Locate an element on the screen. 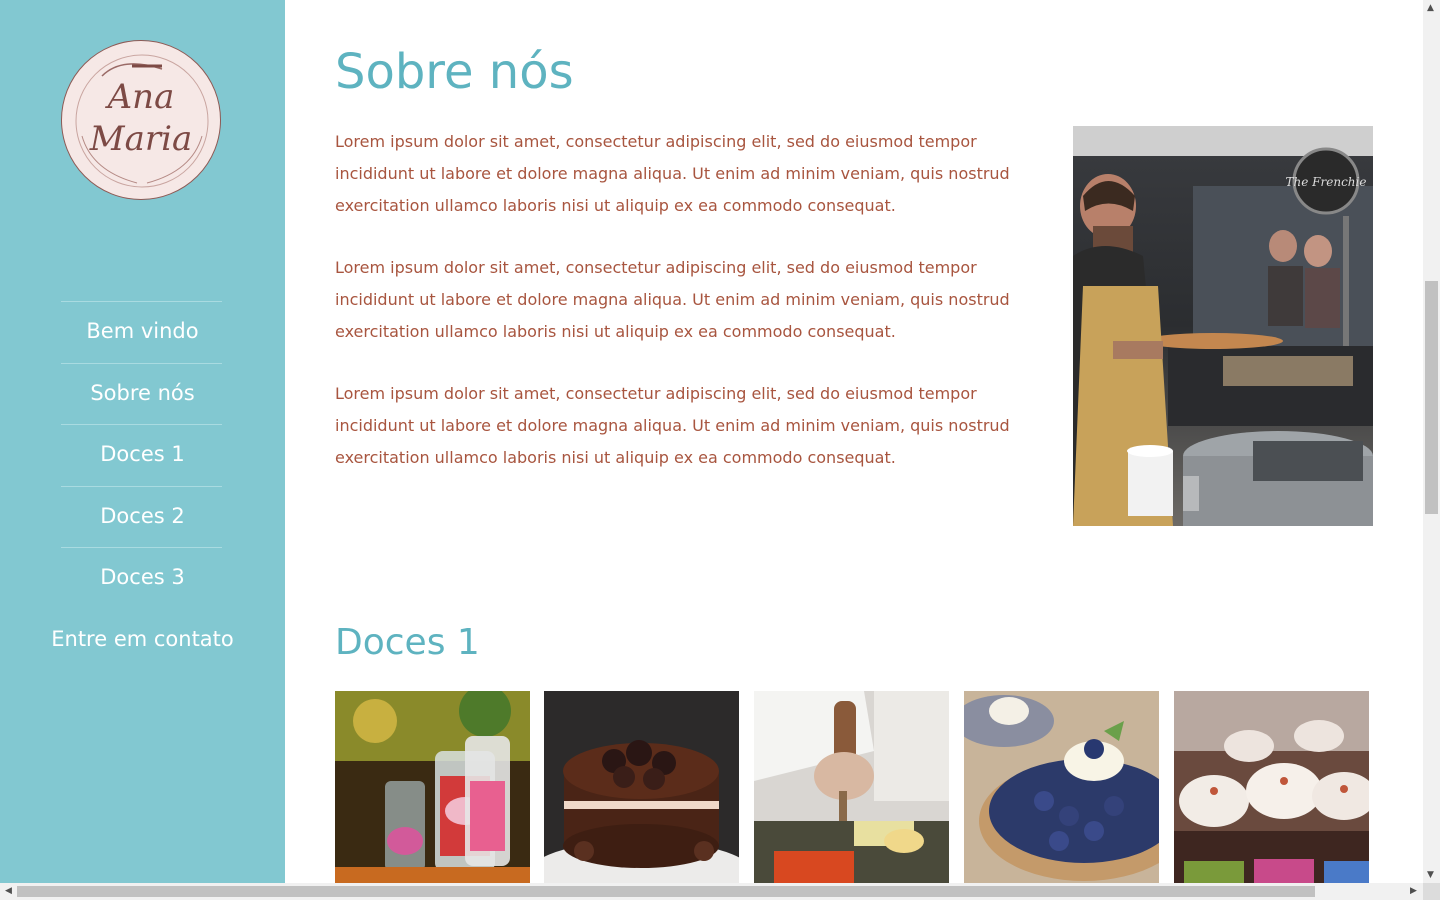 The height and width of the screenshot is (900, 1440). blueberry-tart-image is located at coordinates (1071, 787).